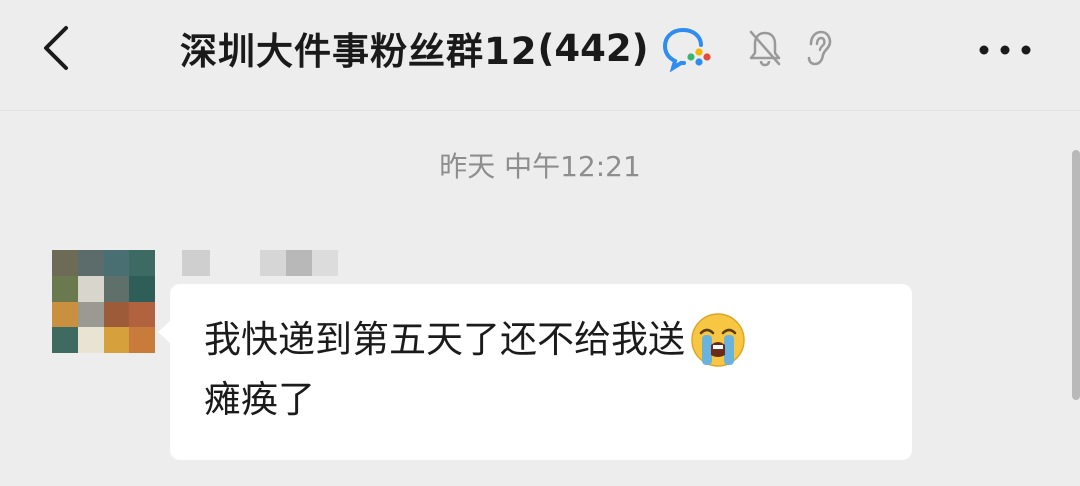  Describe the element at coordinates (718, 340) in the screenshot. I see `loudly-crying-face-emoji` at that location.